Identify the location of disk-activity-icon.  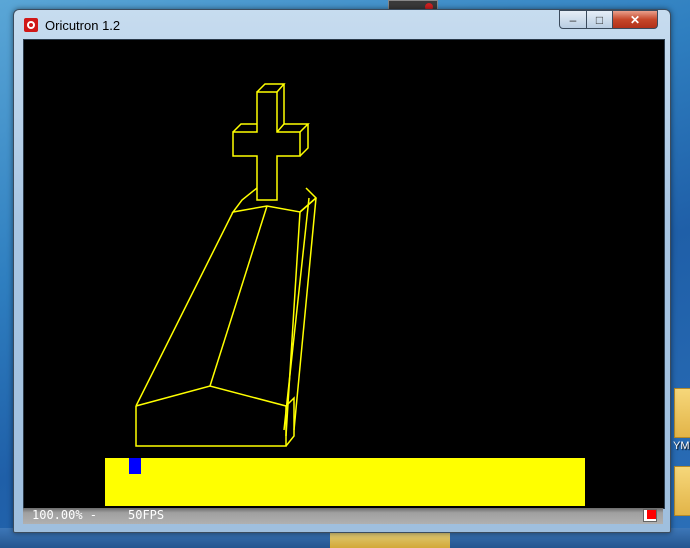
(650, 515).